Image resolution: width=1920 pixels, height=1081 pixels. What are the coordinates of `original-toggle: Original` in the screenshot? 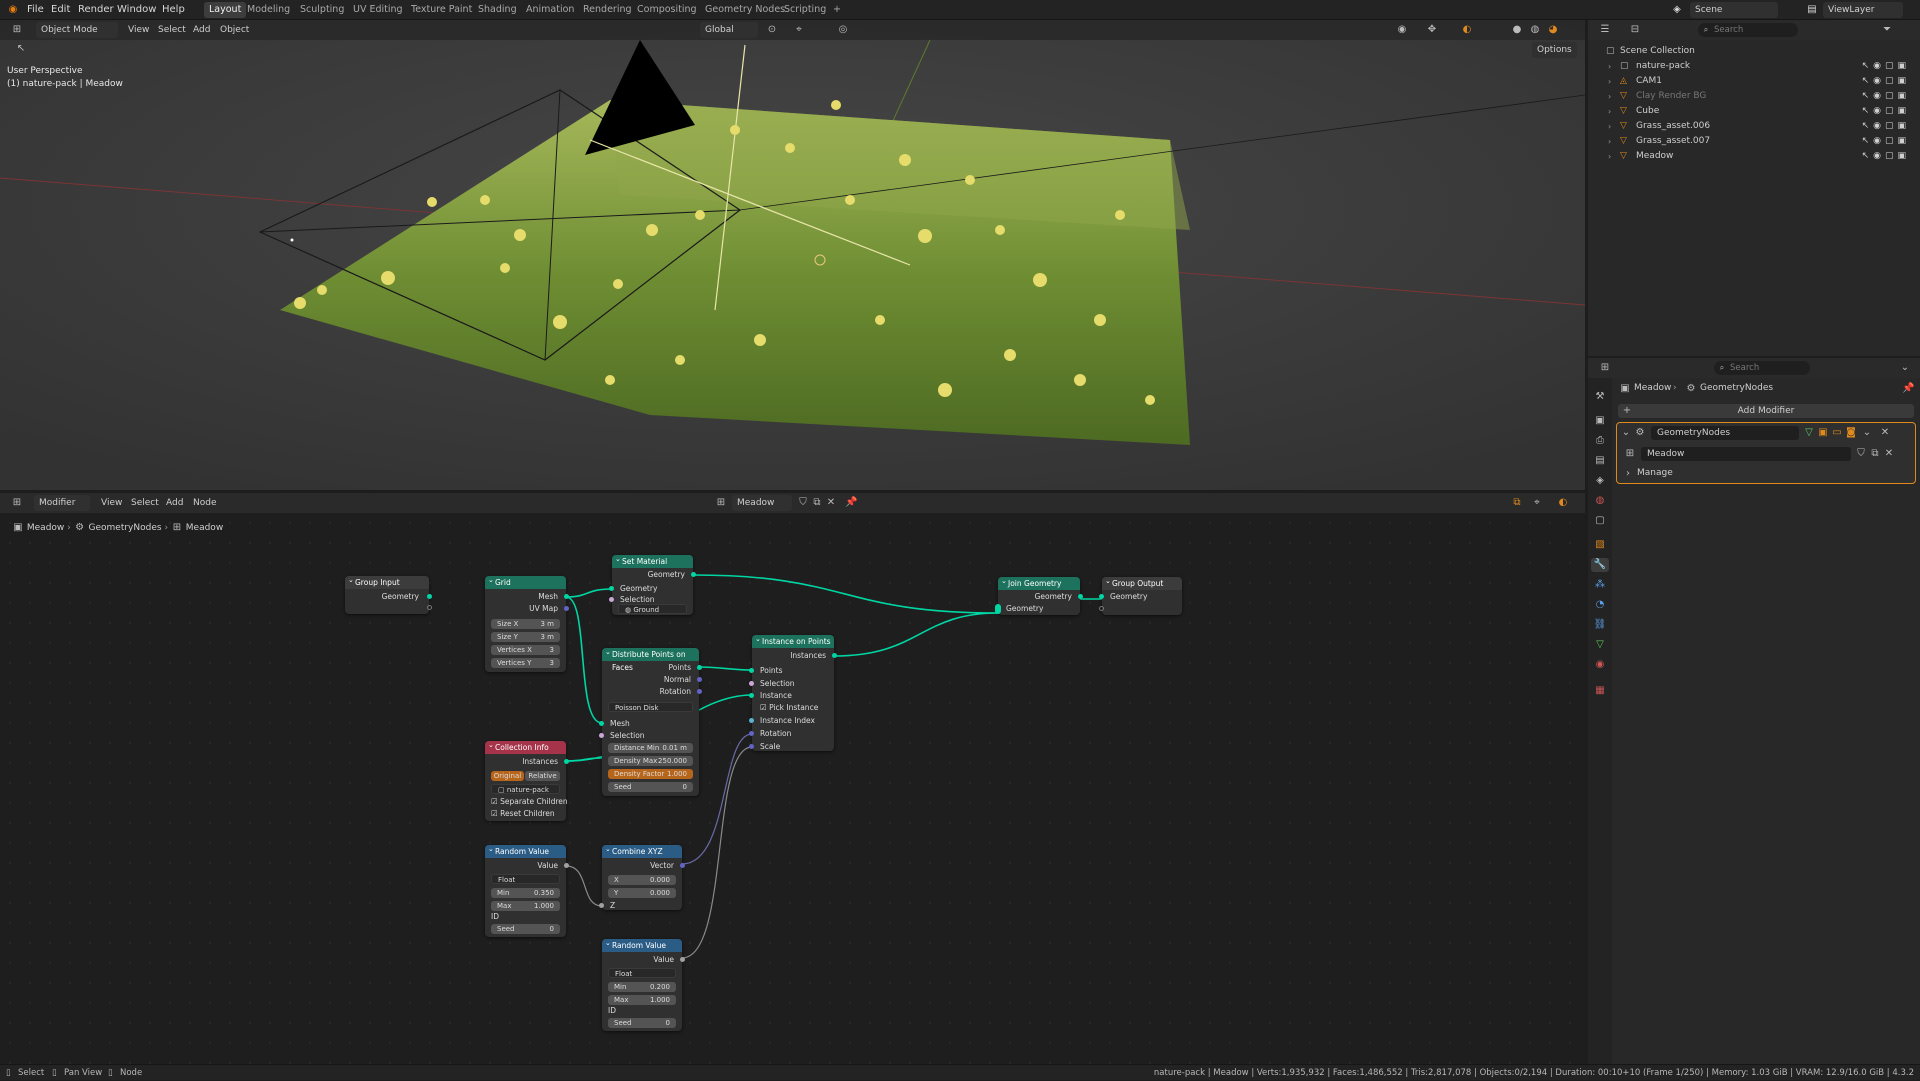 It's located at (507, 776).